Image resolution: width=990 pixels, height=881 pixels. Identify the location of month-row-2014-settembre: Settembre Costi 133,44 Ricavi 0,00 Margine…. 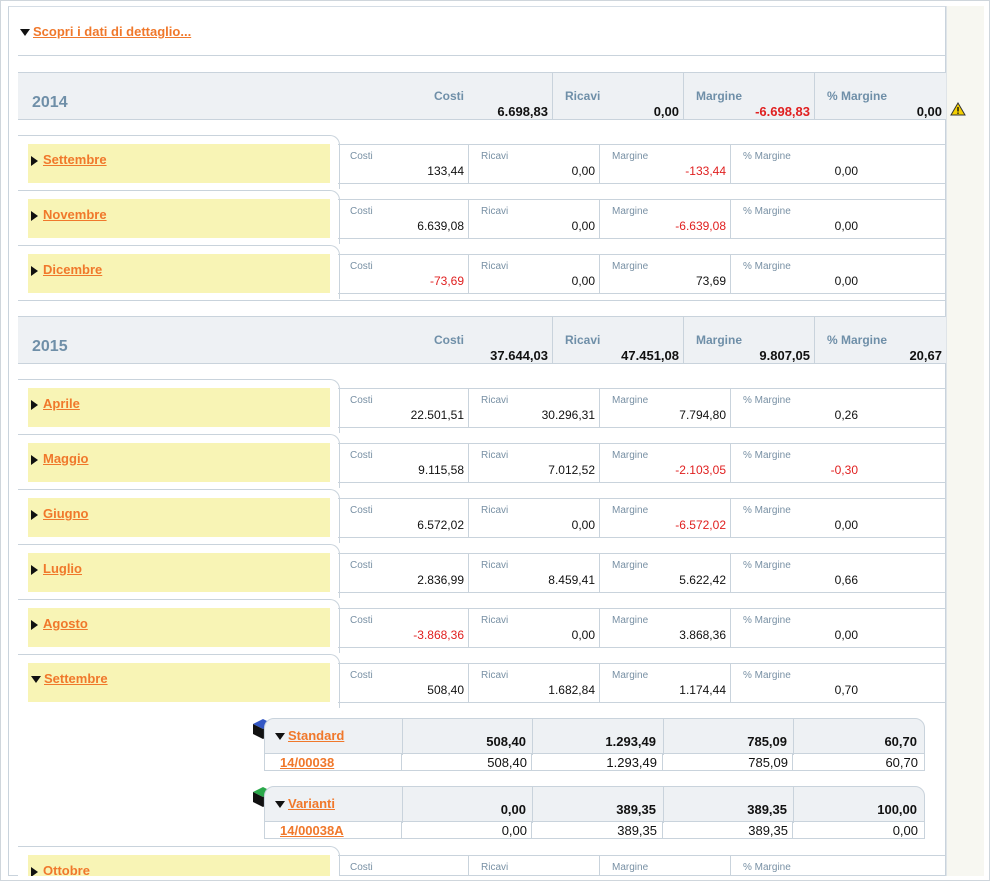
(482, 162).